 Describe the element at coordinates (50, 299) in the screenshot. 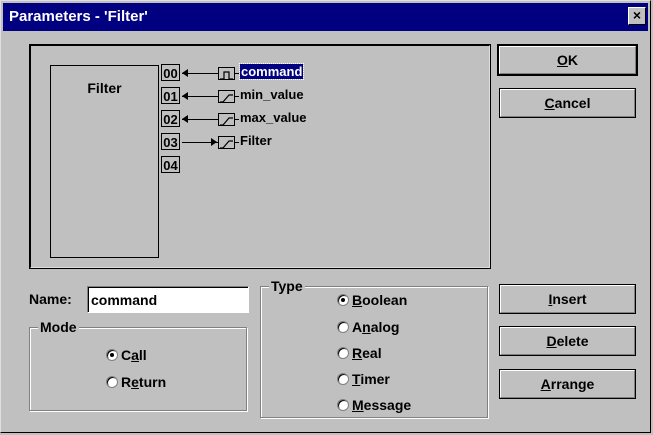

I see `name-label: Name:` at that location.